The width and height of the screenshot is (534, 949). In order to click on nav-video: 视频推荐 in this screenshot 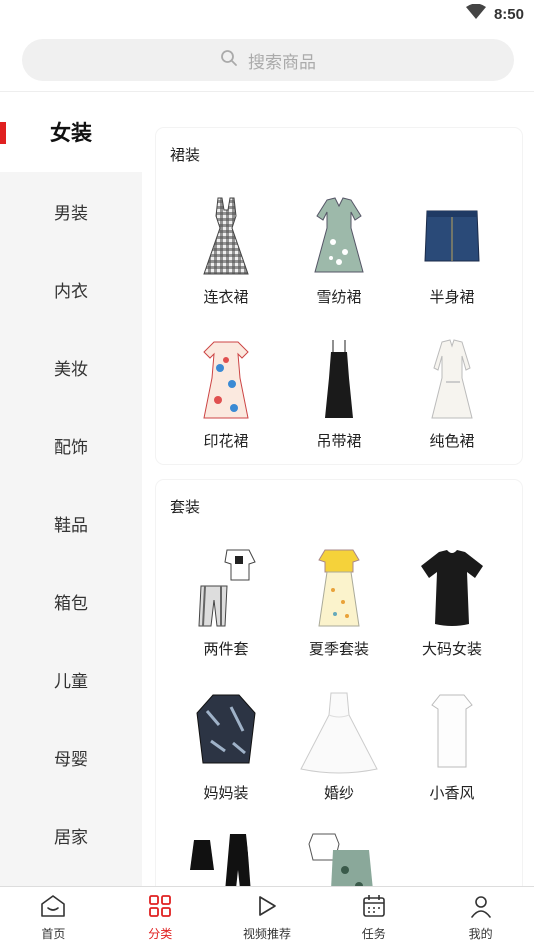, I will do `click(267, 918)`.